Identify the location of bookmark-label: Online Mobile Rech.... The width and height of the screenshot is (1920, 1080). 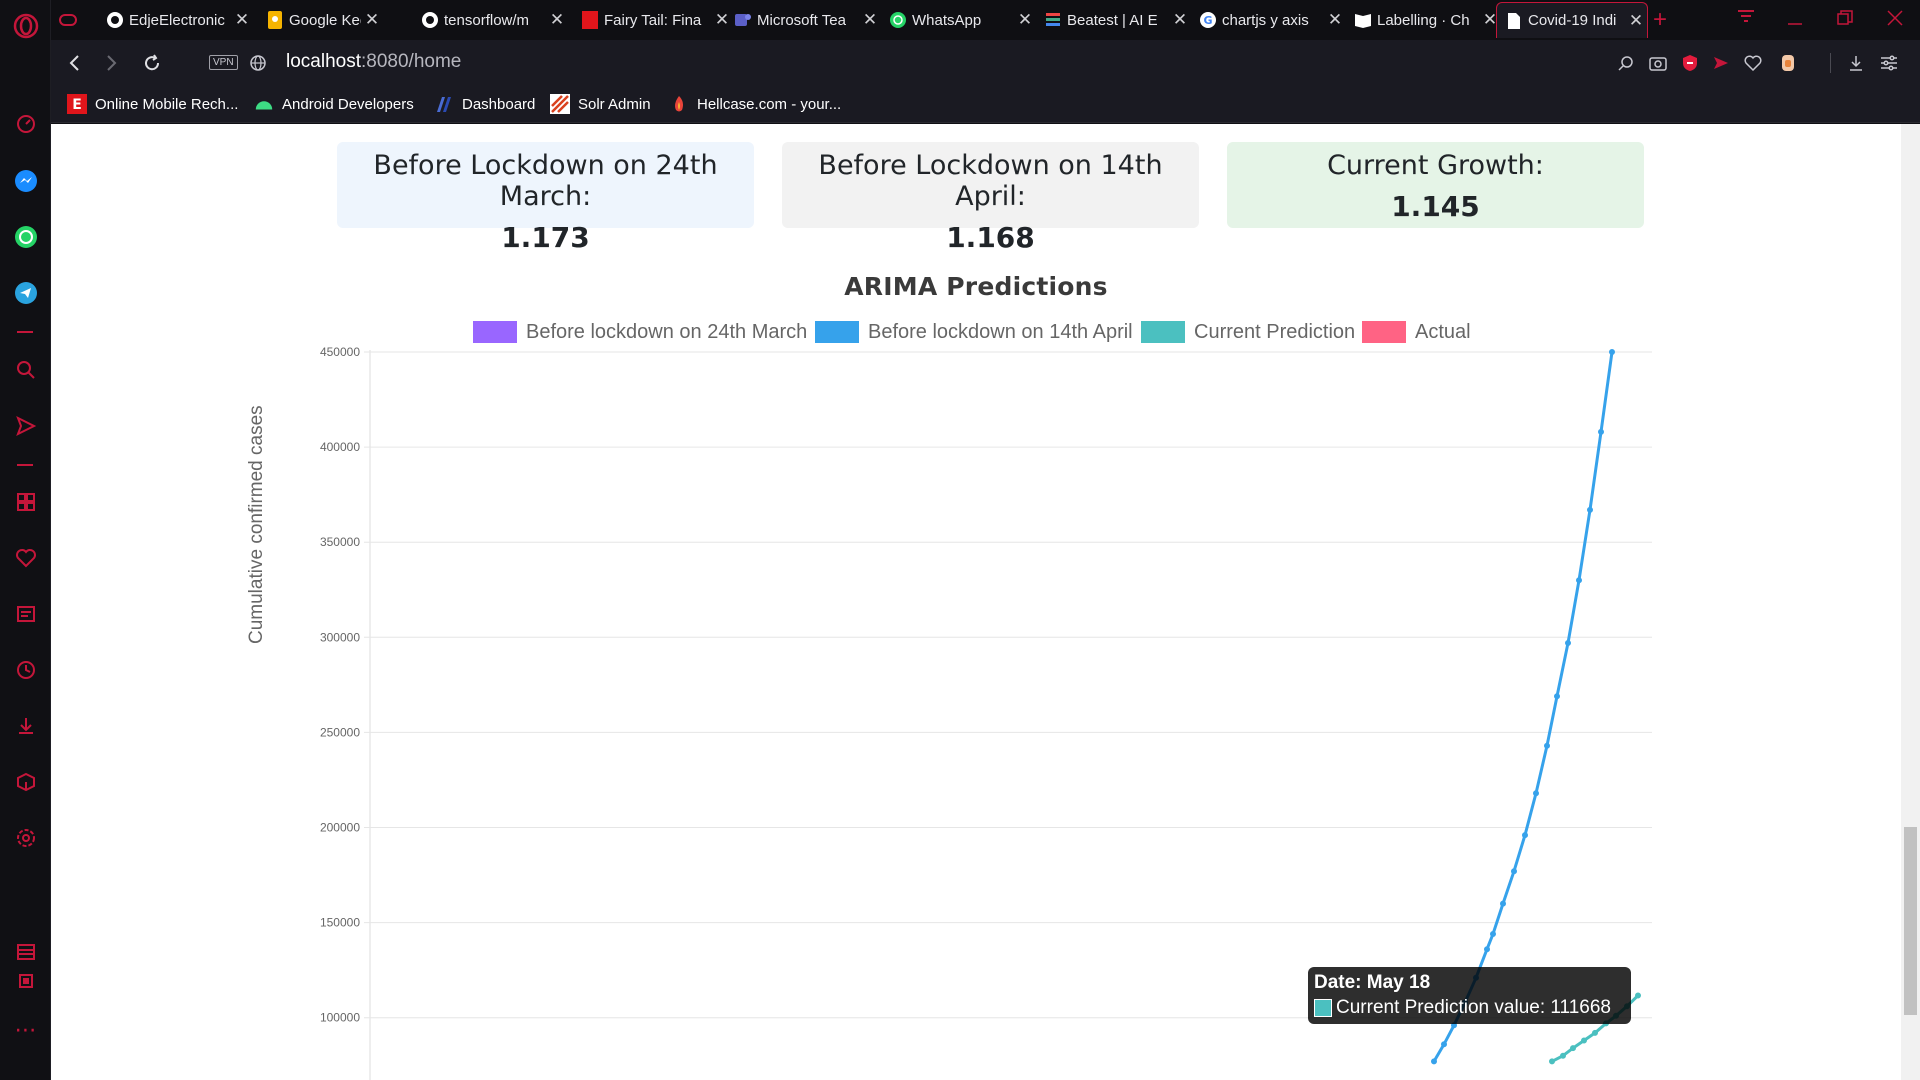
(167, 104).